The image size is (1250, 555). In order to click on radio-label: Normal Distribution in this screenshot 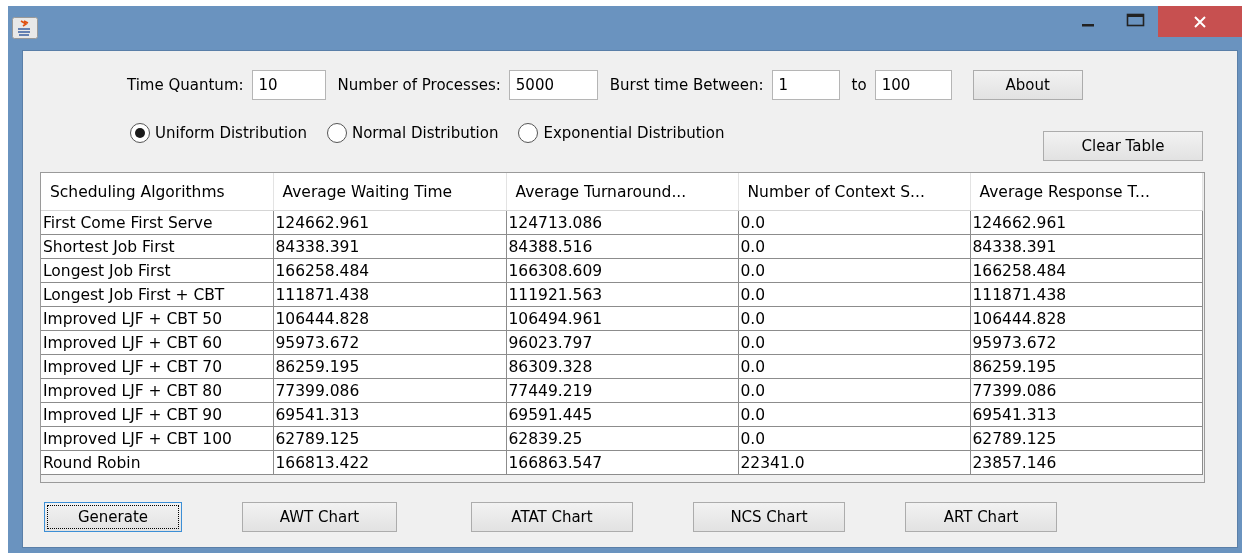, I will do `click(425, 133)`.